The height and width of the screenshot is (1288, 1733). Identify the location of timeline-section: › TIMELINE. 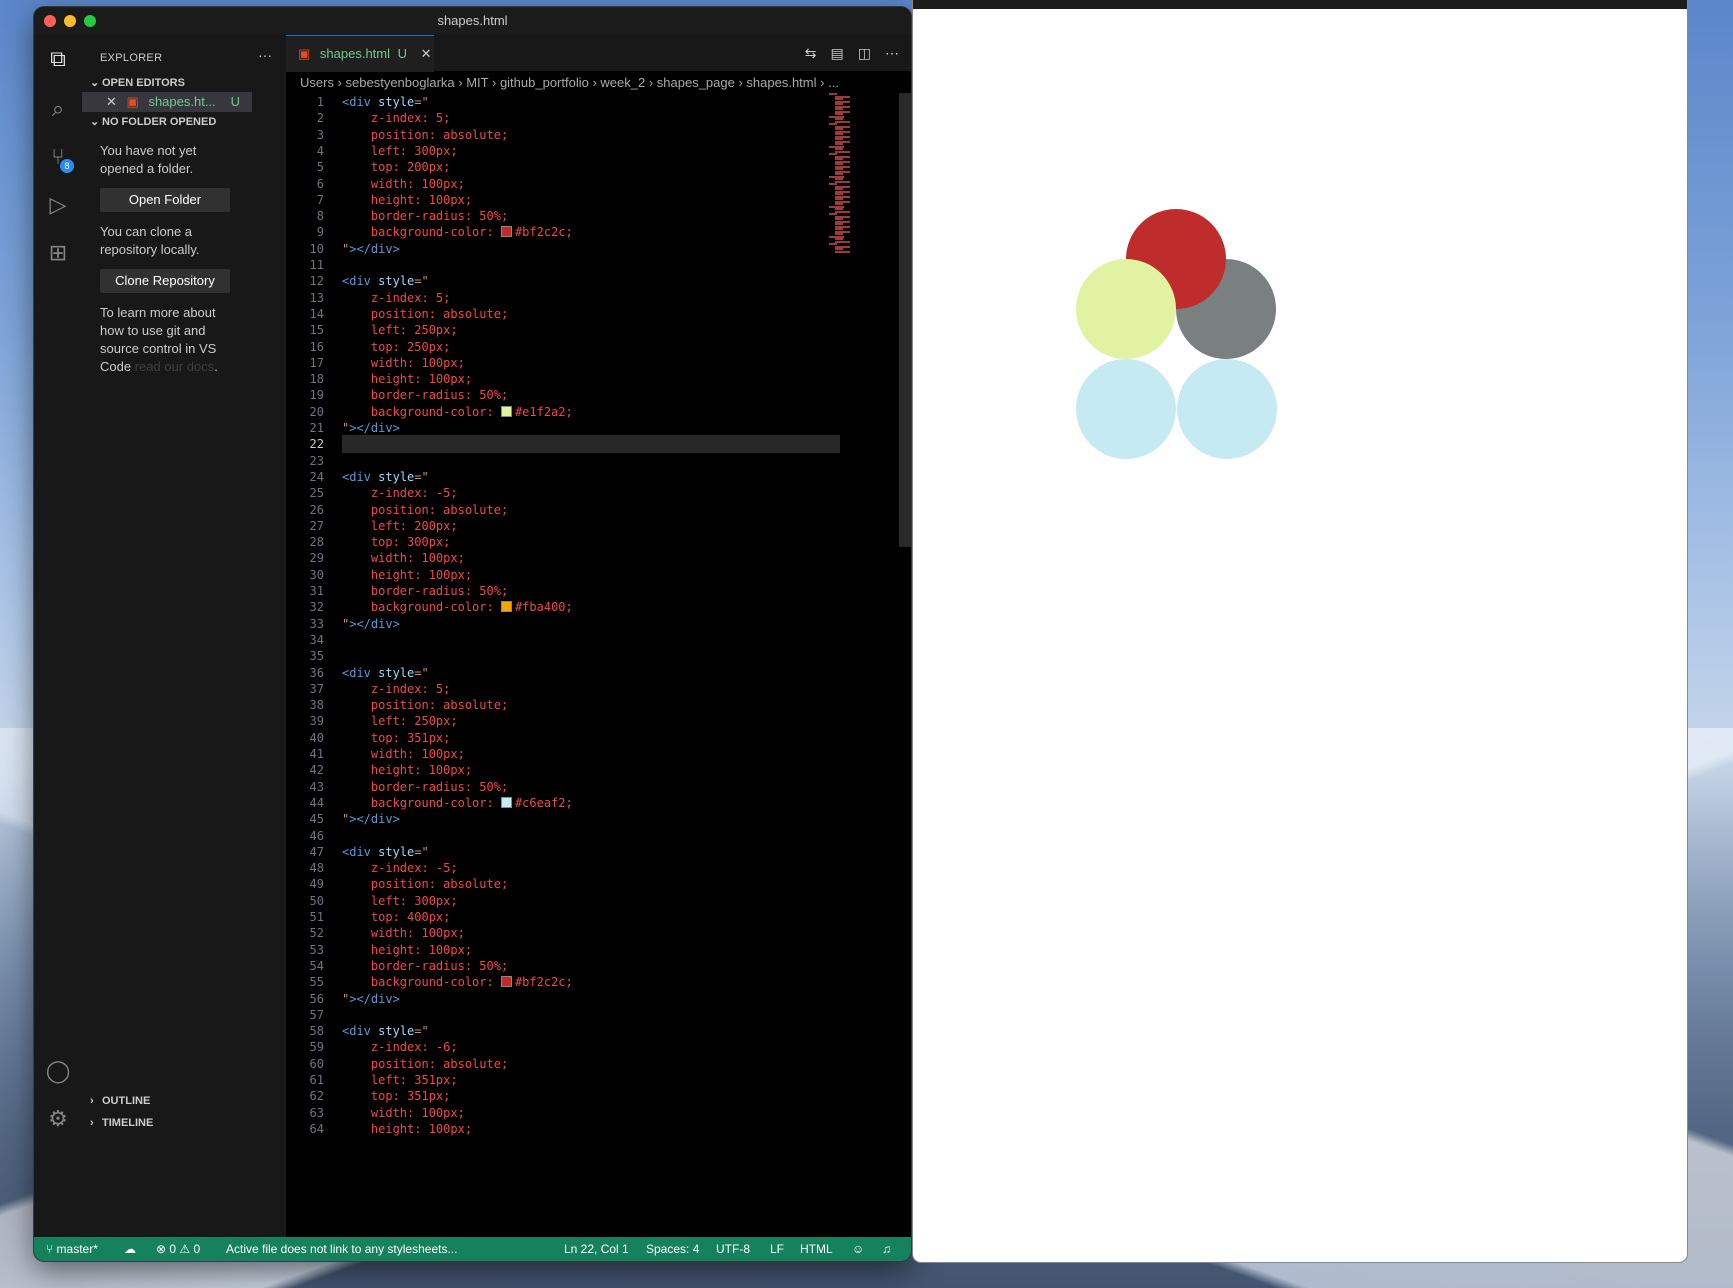
(121, 1123).